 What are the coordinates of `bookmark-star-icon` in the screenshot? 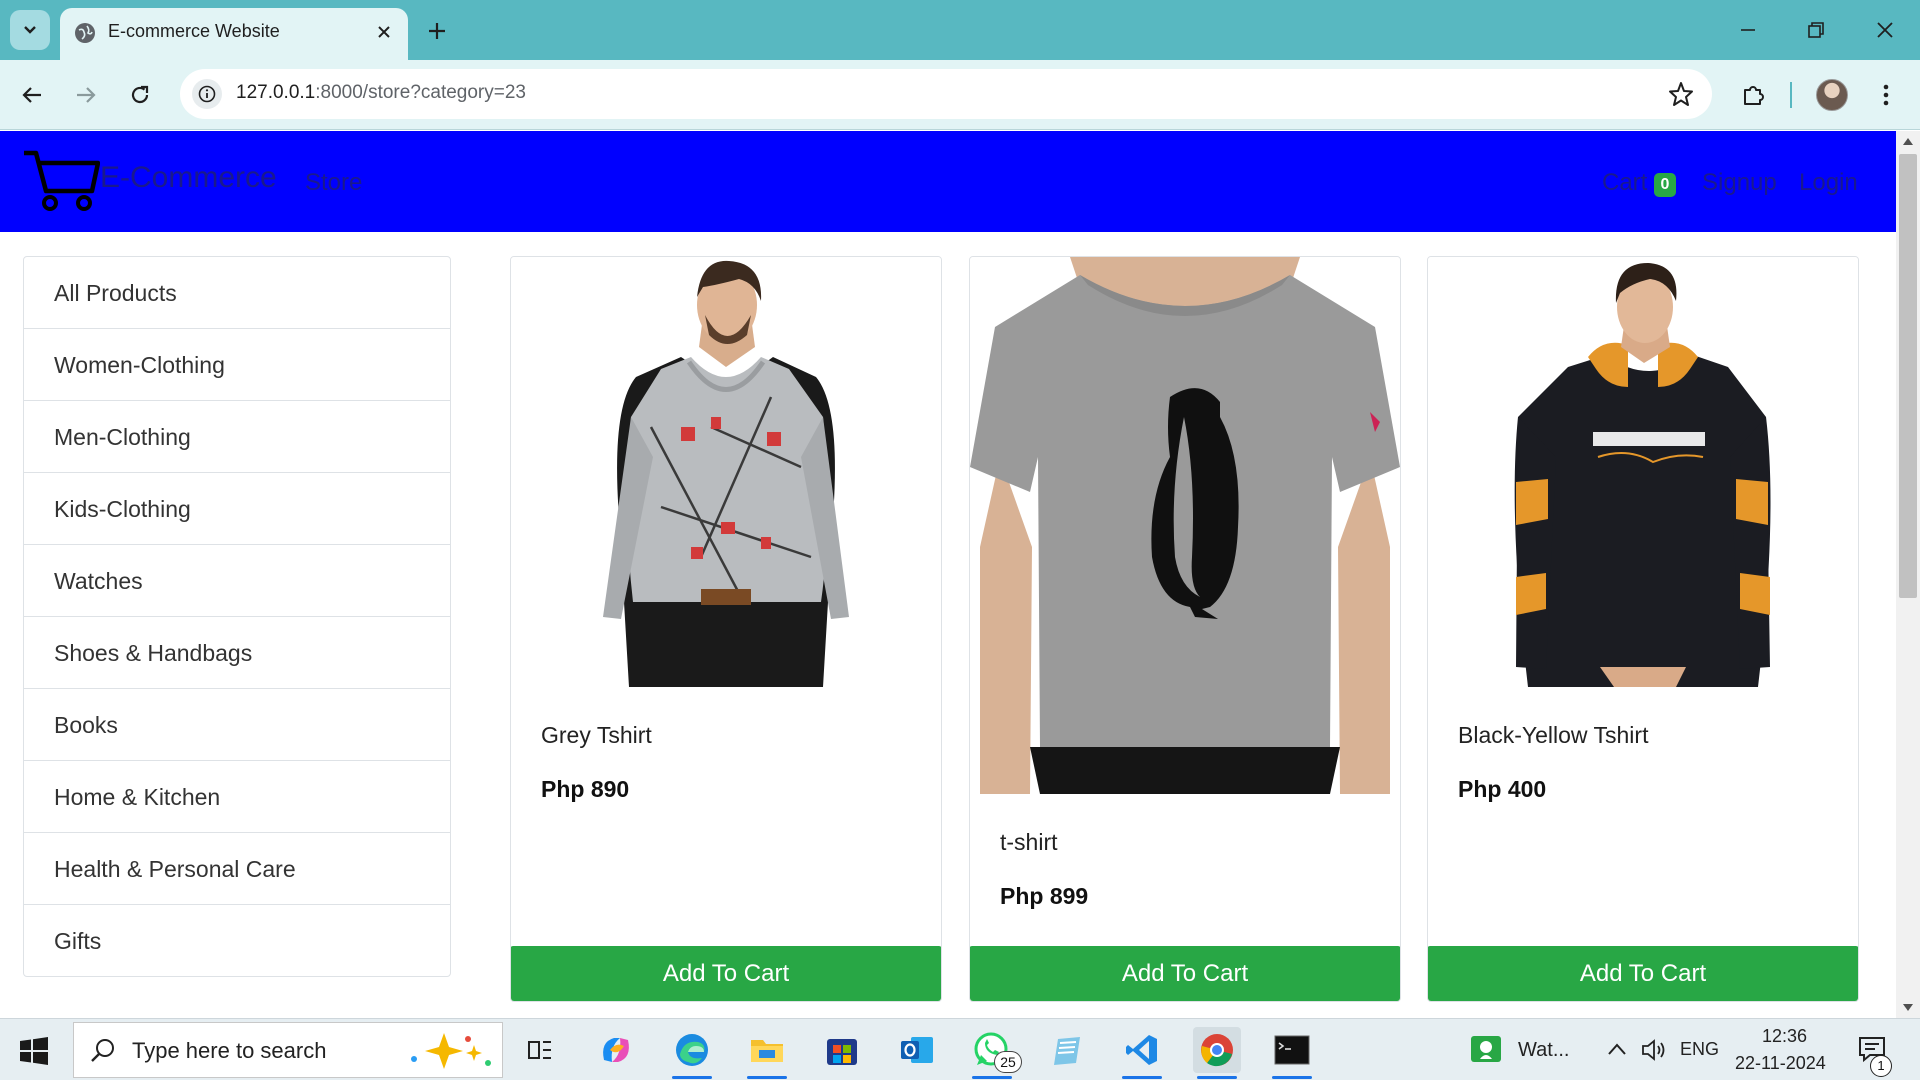 It's located at (1681, 94).